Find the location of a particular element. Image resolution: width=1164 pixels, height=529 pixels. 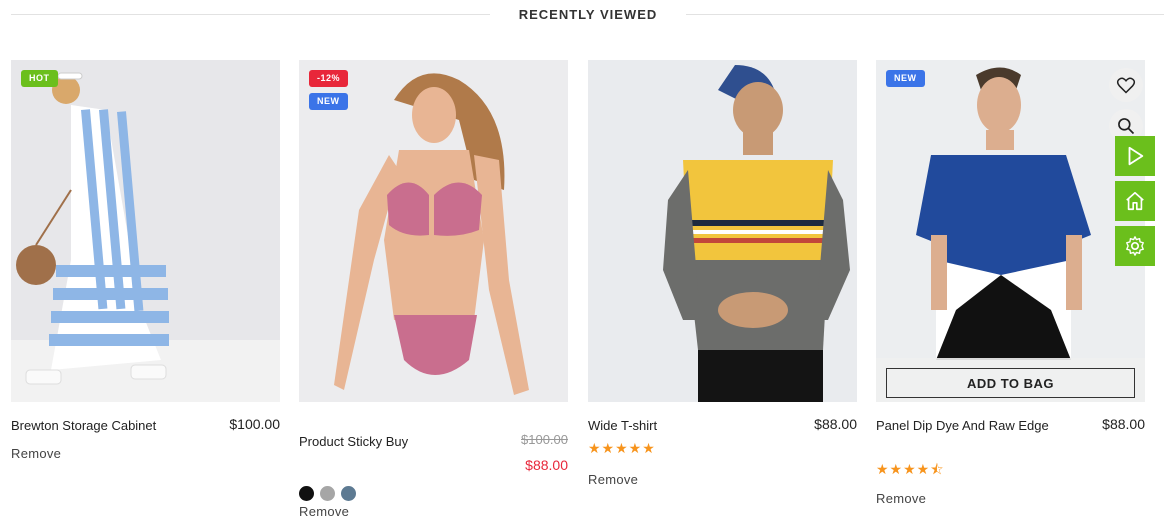

product-name: Wide T-shirt is located at coordinates (622, 425).